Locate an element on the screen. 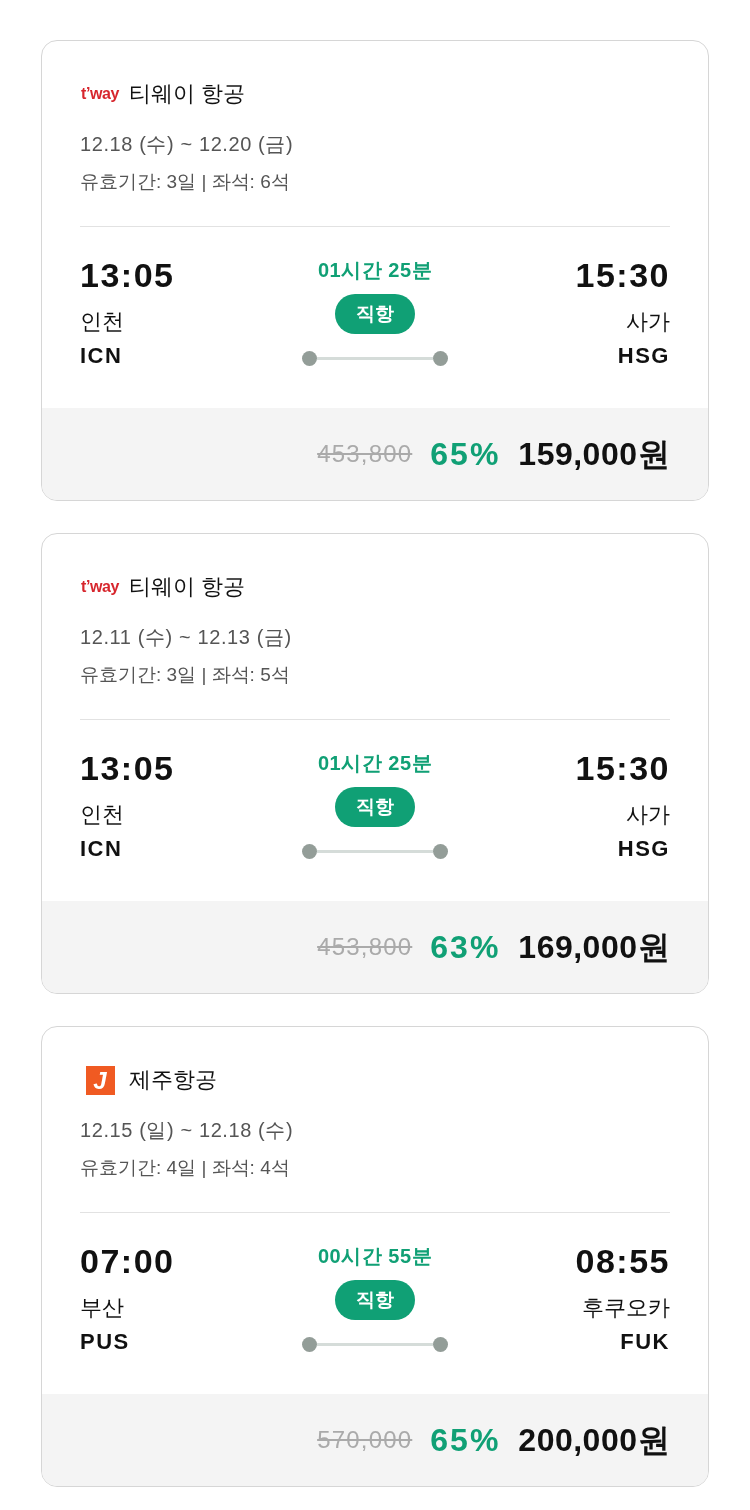 This screenshot has height=1510, width=750. validity-seats-text: 유효기간: 3일 | 좌석: 5석 is located at coordinates (185, 675).